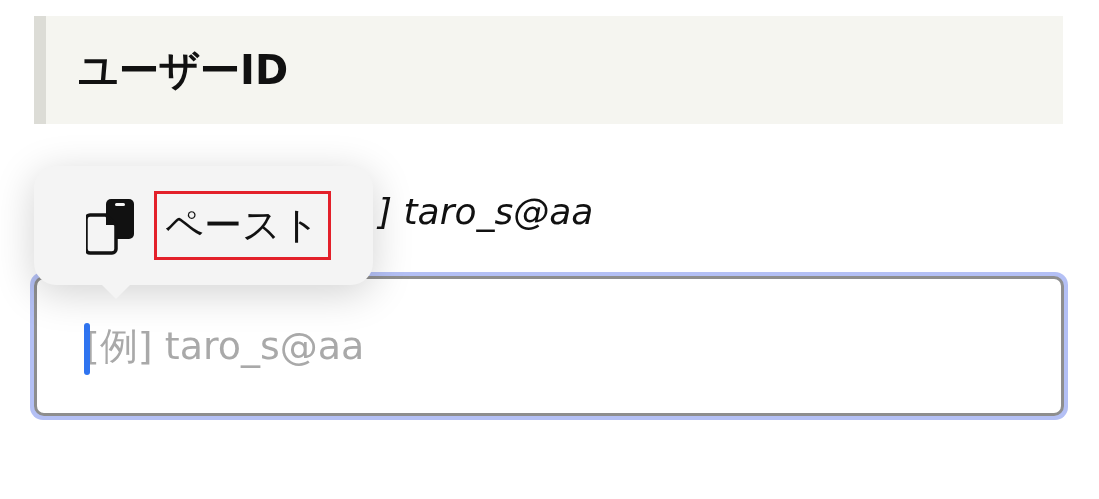  I want to click on hint-text: ] taro_s@aa, so click(486, 212).